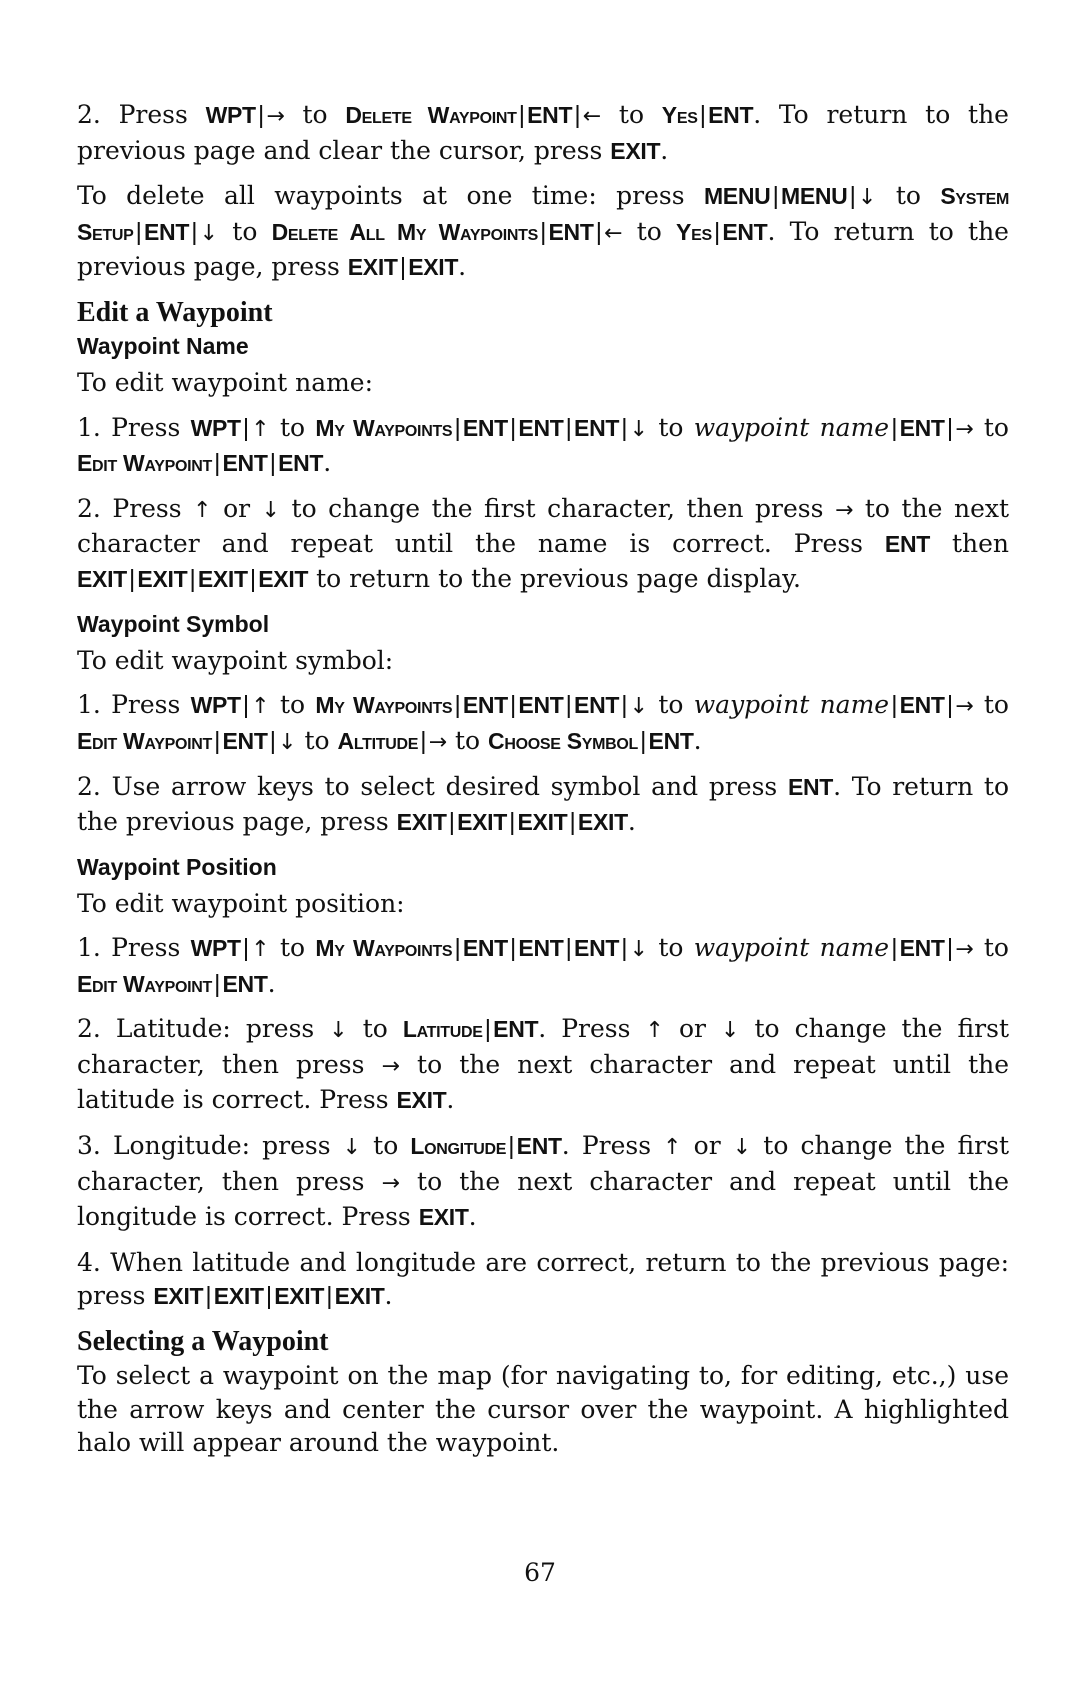 This screenshot has height=1682, width=1080. What do you see at coordinates (173, 623) in the screenshot?
I see `subsection-heading: Waypoint Symbol` at bounding box center [173, 623].